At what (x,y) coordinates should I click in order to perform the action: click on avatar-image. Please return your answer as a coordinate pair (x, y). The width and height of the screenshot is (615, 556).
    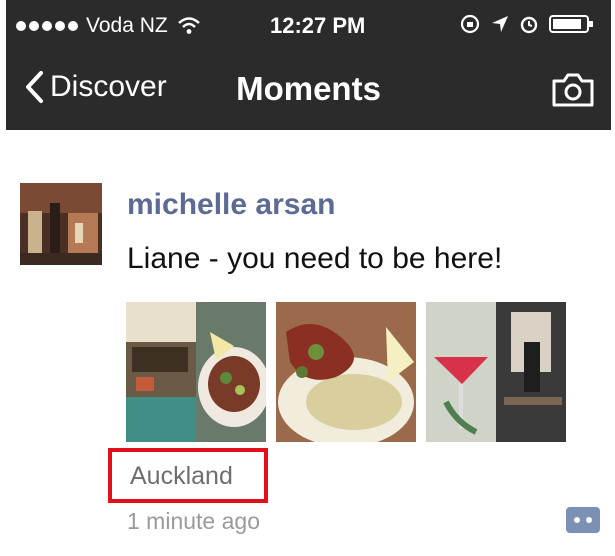
    Looking at the image, I should click on (61, 224).